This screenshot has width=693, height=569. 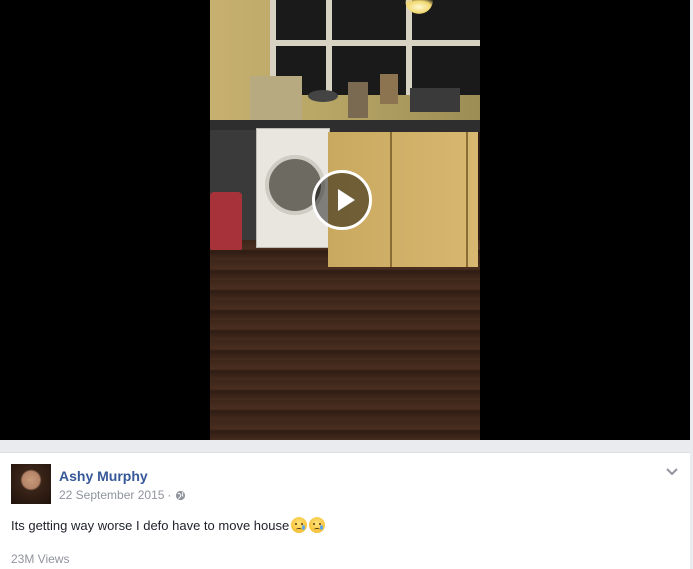 What do you see at coordinates (111, 495) in the screenshot?
I see `post-date: 22 September 2015` at bounding box center [111, 495].